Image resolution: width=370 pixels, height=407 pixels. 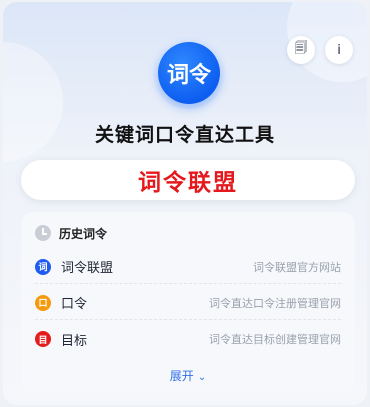 I want to click on app-logo: 词令, so click(x=189, y=73).